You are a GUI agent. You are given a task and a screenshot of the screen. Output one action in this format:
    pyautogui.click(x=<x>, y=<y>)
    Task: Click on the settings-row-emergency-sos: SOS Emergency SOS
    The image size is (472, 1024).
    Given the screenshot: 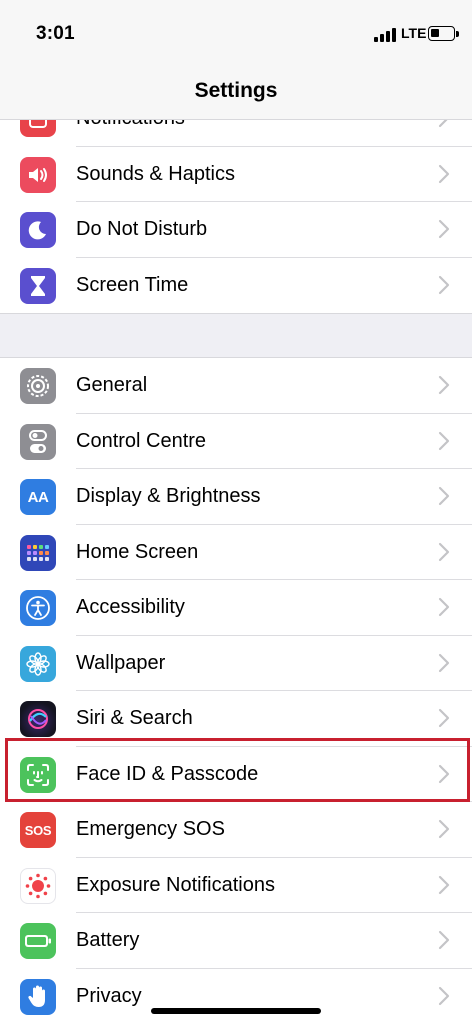 What is the action you would take?
    pyautogui.click(x=236, y=830)
    